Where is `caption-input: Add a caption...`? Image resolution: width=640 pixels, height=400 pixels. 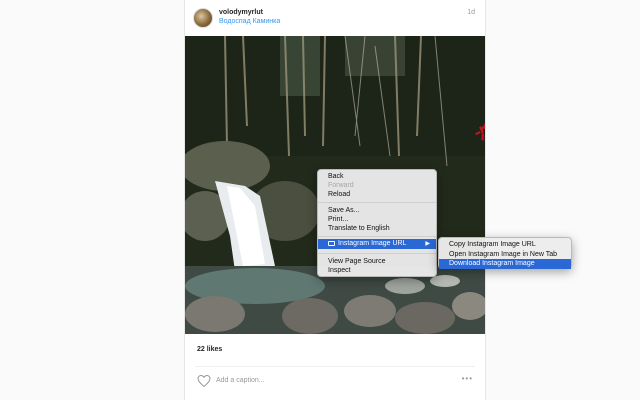 caption-input: Add a caption... is located at coordinates (240, 380).